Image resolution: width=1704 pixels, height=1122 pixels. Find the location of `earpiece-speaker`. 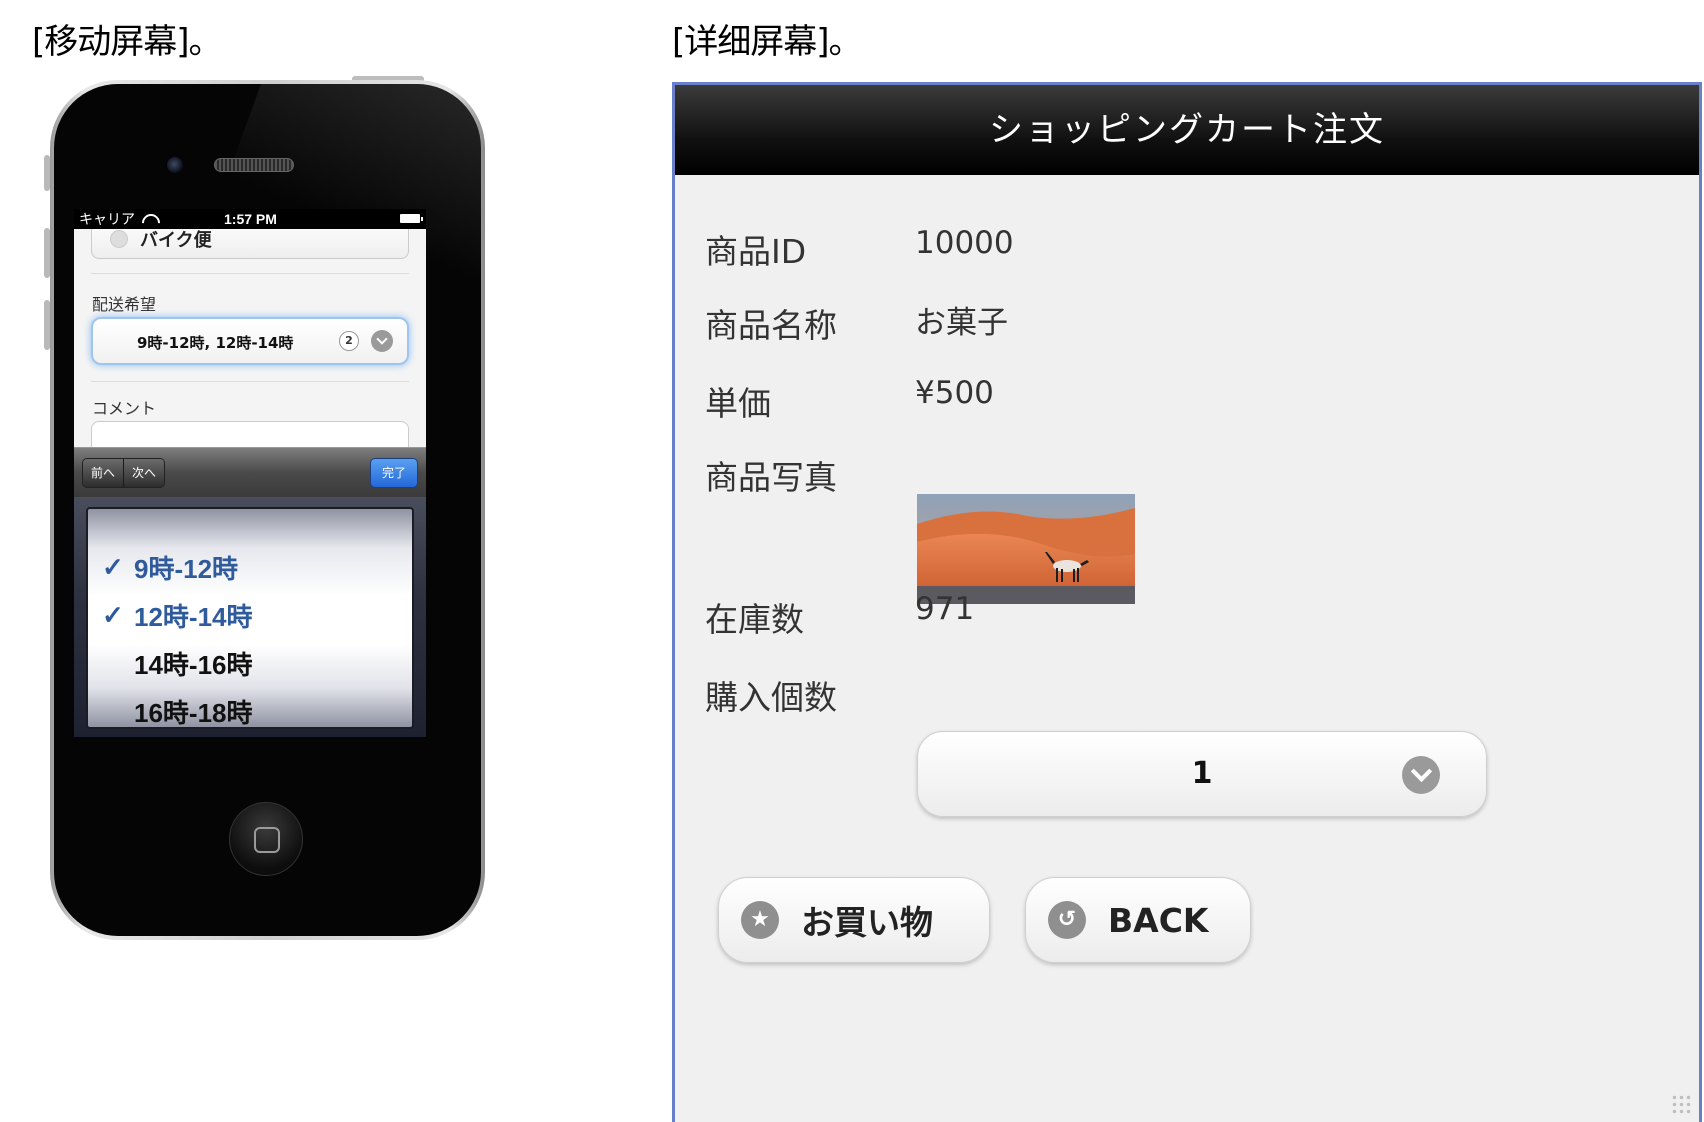

earpiece-speaker is located at coordinates (254, 165).